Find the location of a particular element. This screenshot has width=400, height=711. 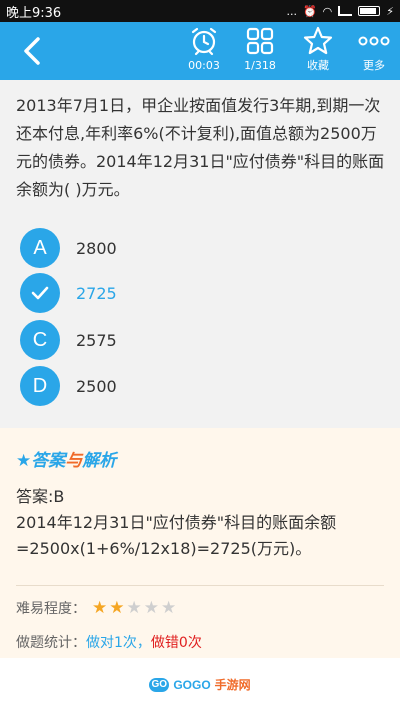

favorite-button: 收藏 is located at coordinates (318, 53).